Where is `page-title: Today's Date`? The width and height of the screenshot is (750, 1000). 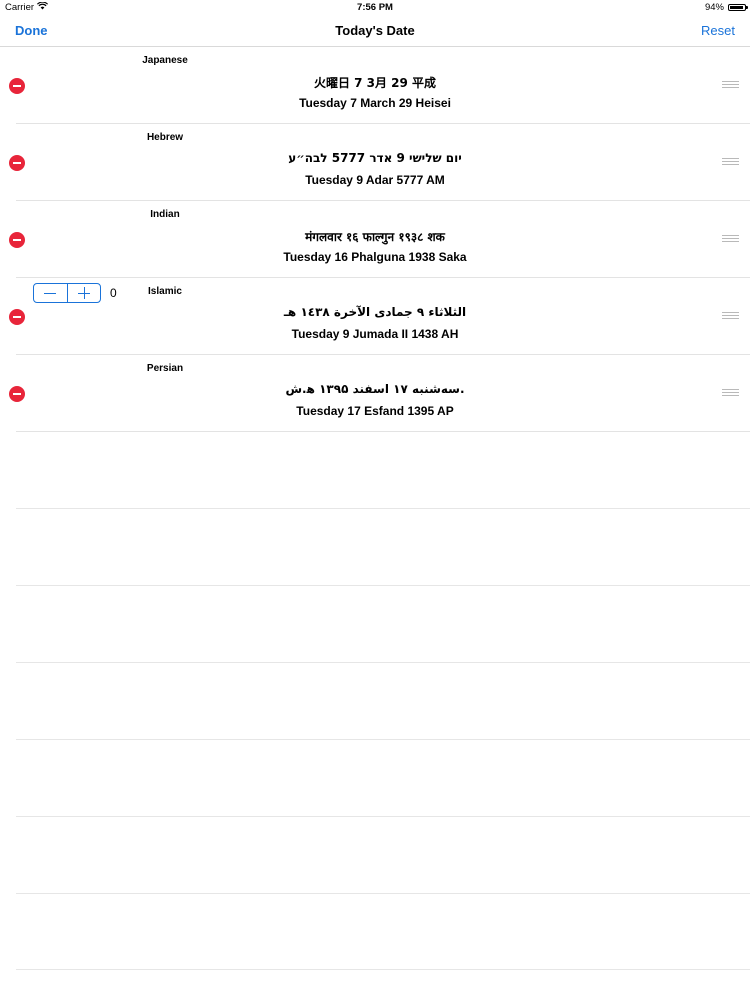 page-title: Today's Date is located at coordinates (375, 30).